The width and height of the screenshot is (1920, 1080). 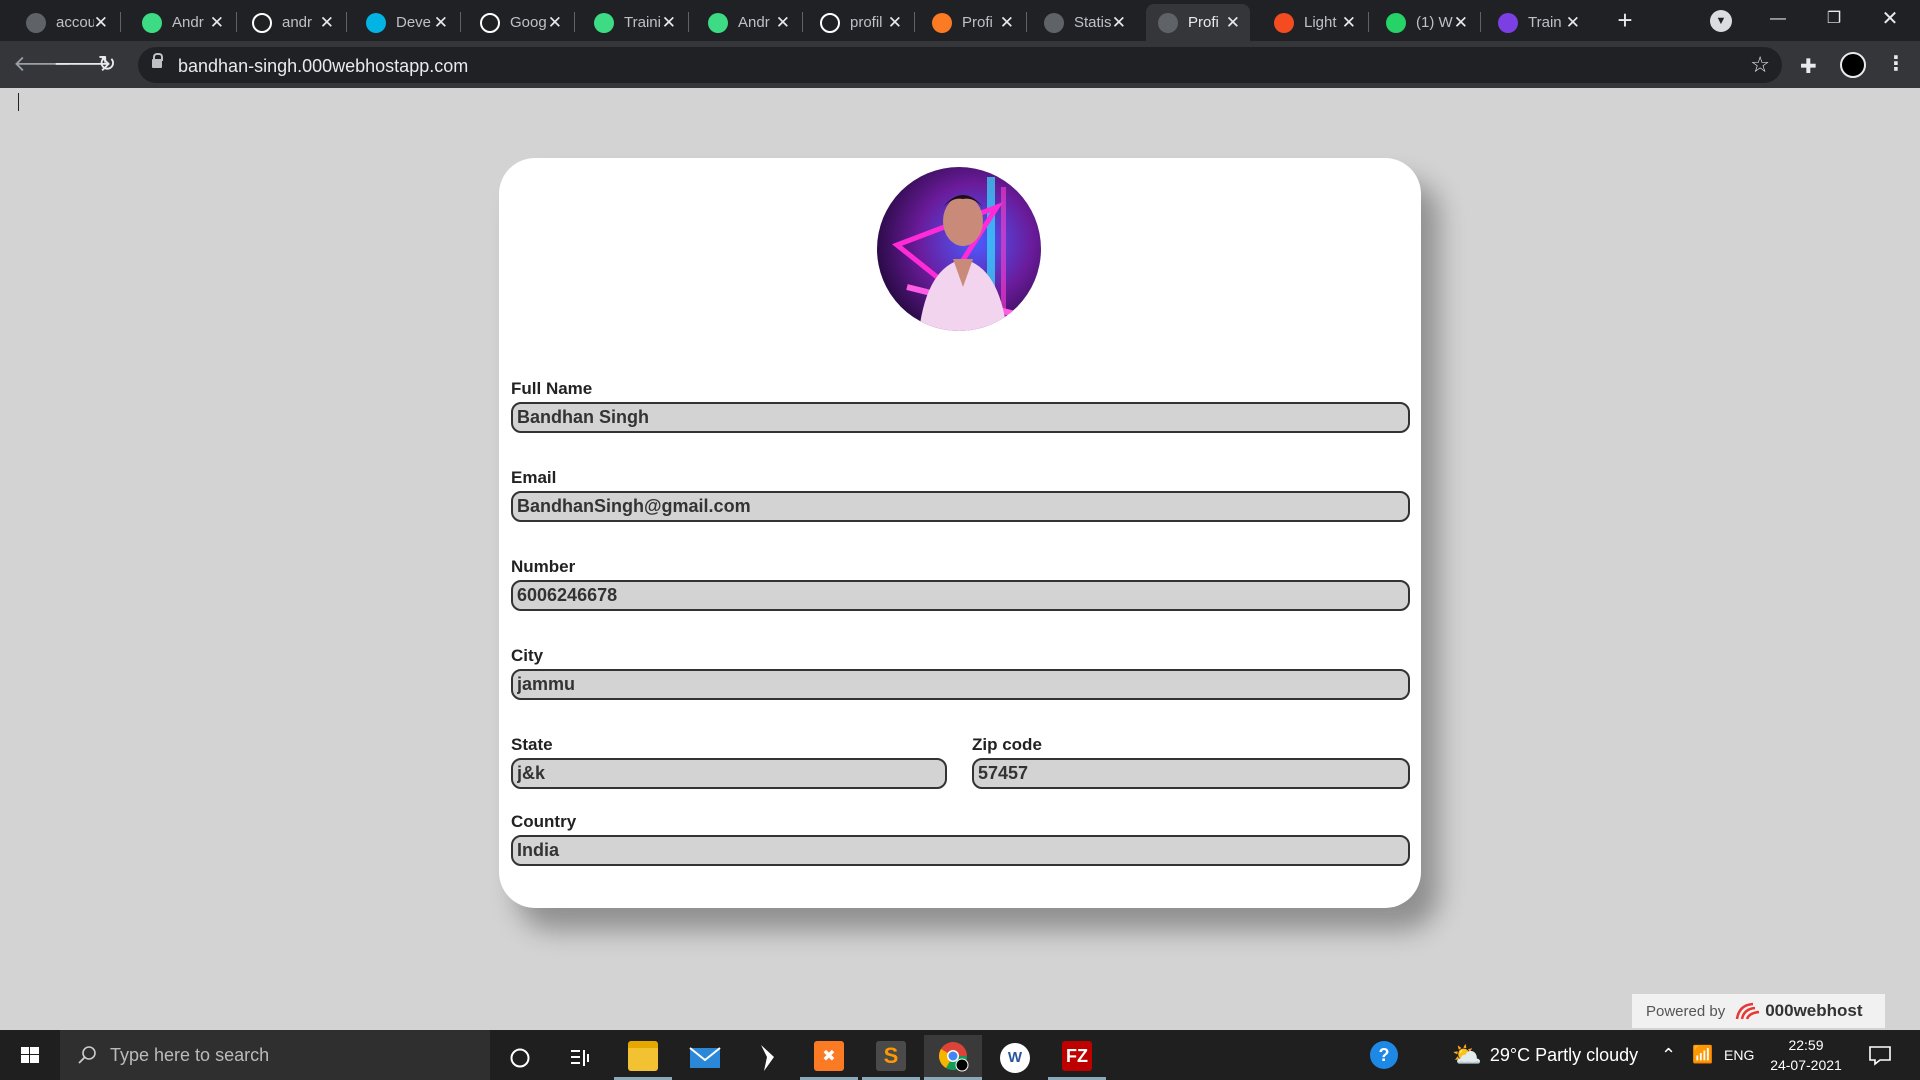 I want to click on browser-tab-label: Profi, so click(x=1203, y=22).